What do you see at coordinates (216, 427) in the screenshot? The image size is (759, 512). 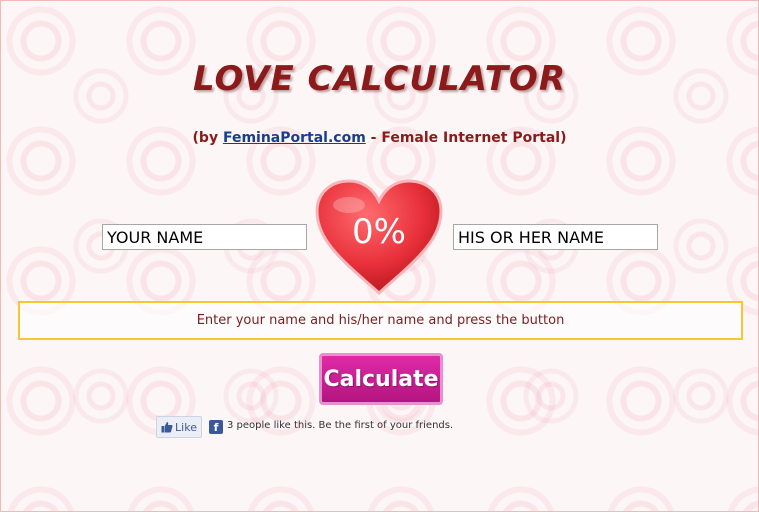 I see `facebook-icon: f` at bounding box center [216, 427].